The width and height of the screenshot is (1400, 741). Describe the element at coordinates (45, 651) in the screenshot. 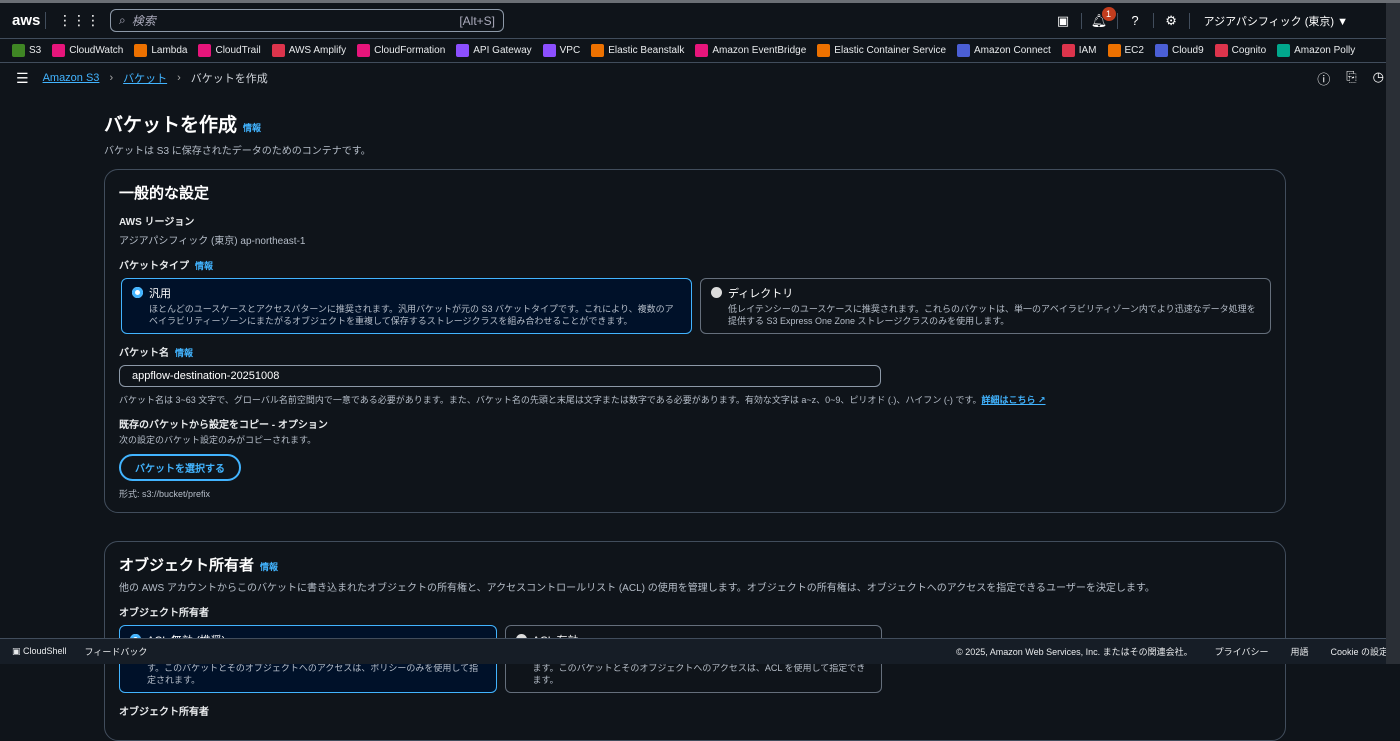

I see `cloudshell-label: CloudShell` at that location.